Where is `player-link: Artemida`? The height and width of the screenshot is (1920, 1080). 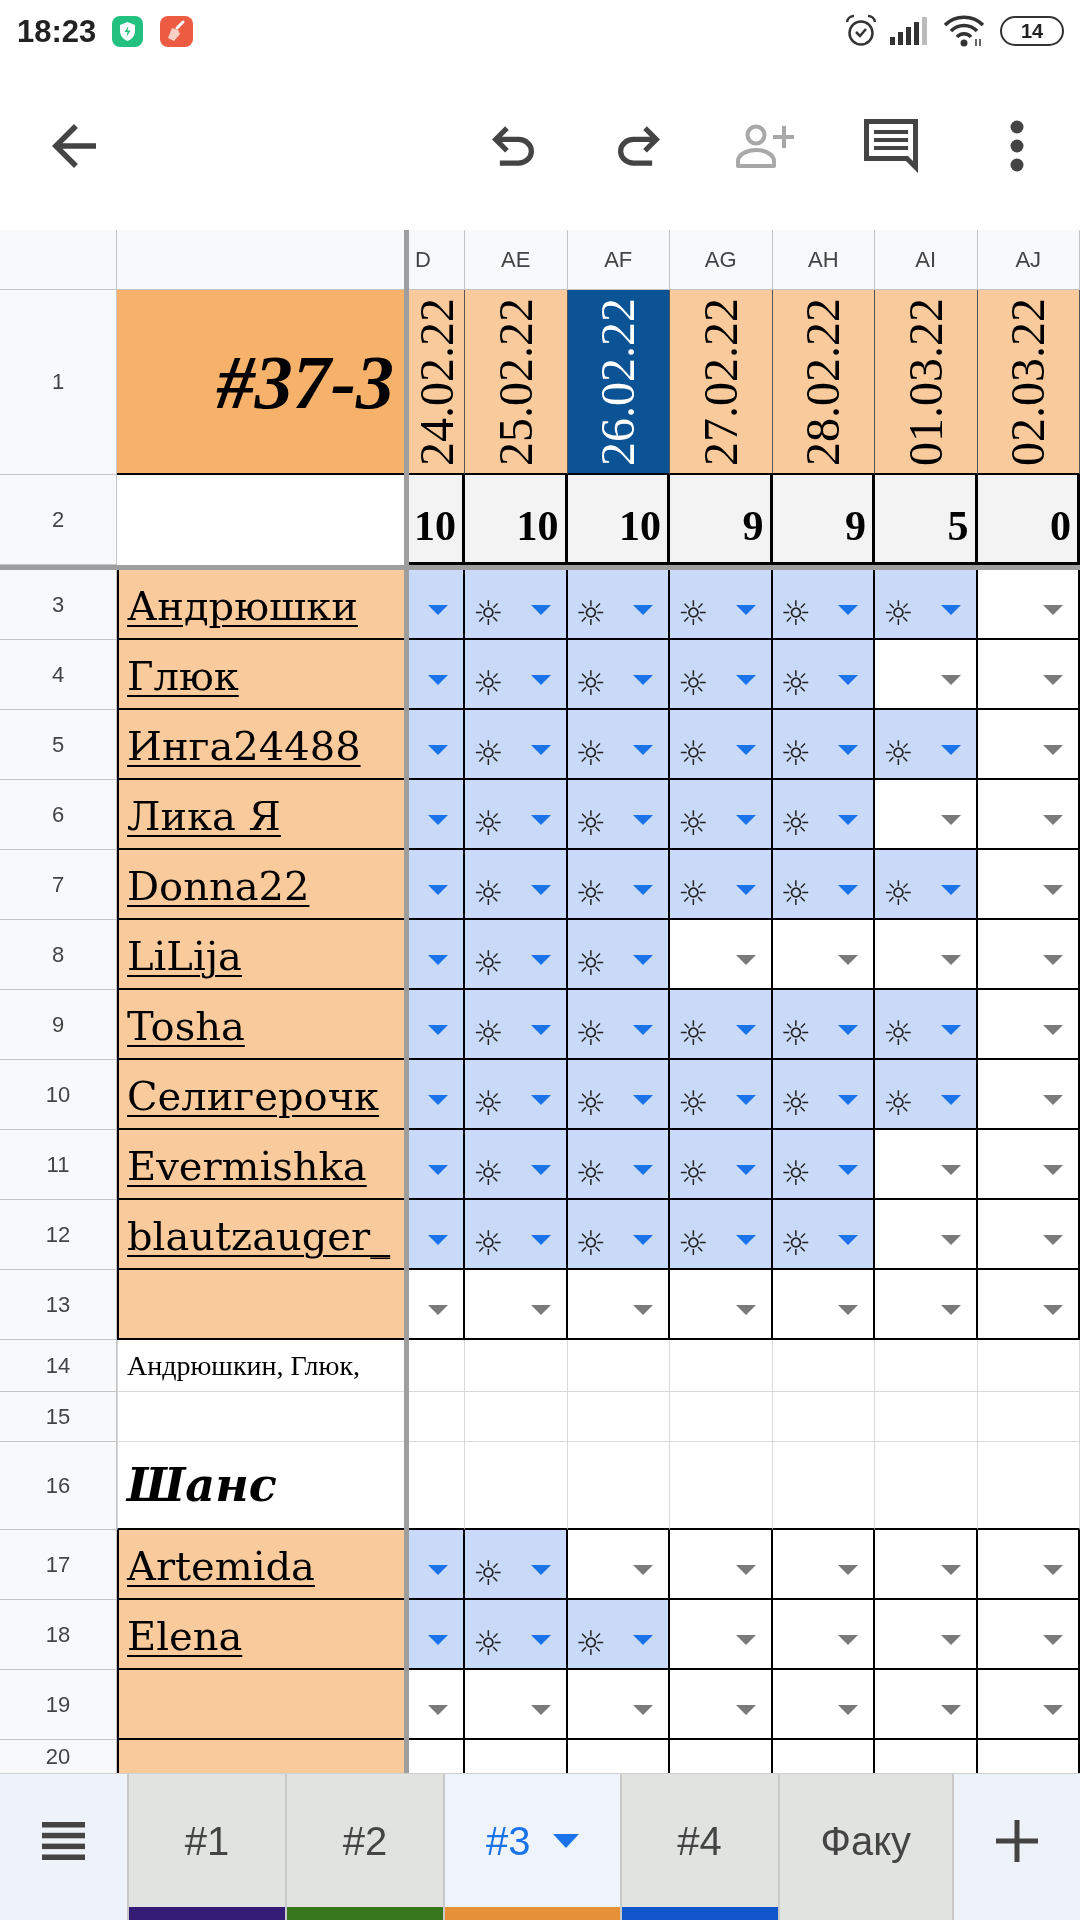 player-link: Artemida is located at coordinates (221, 1566).